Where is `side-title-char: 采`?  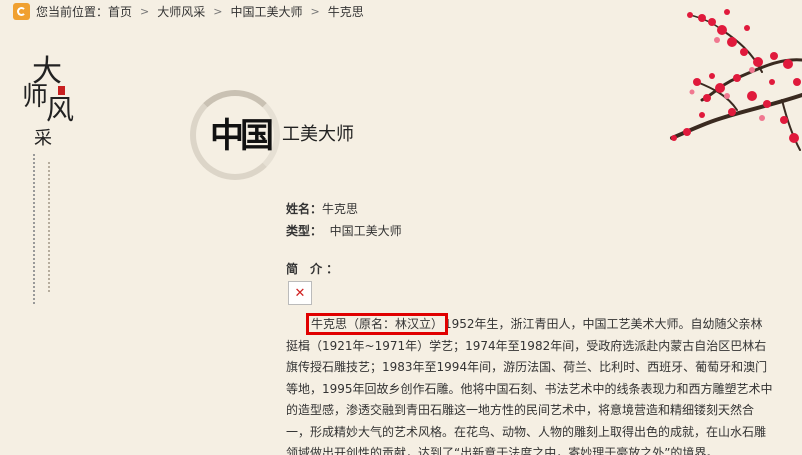 side-title-char: 采 is located at coordinates (43, 138).